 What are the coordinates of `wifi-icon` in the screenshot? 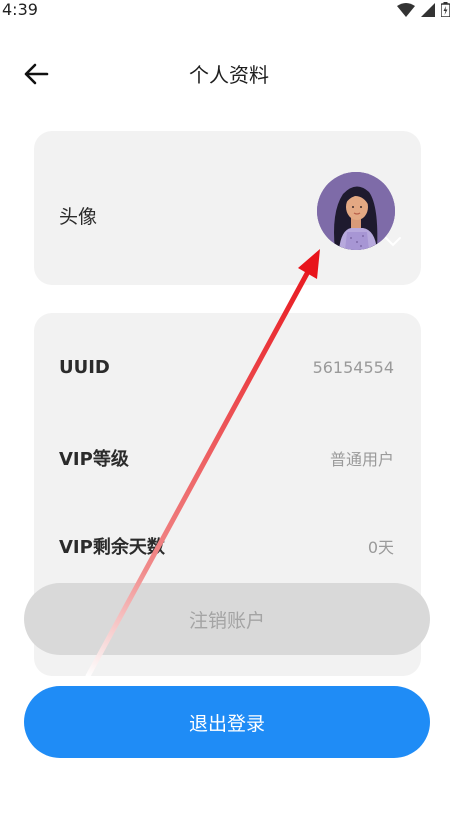 It's located at (406, 11).